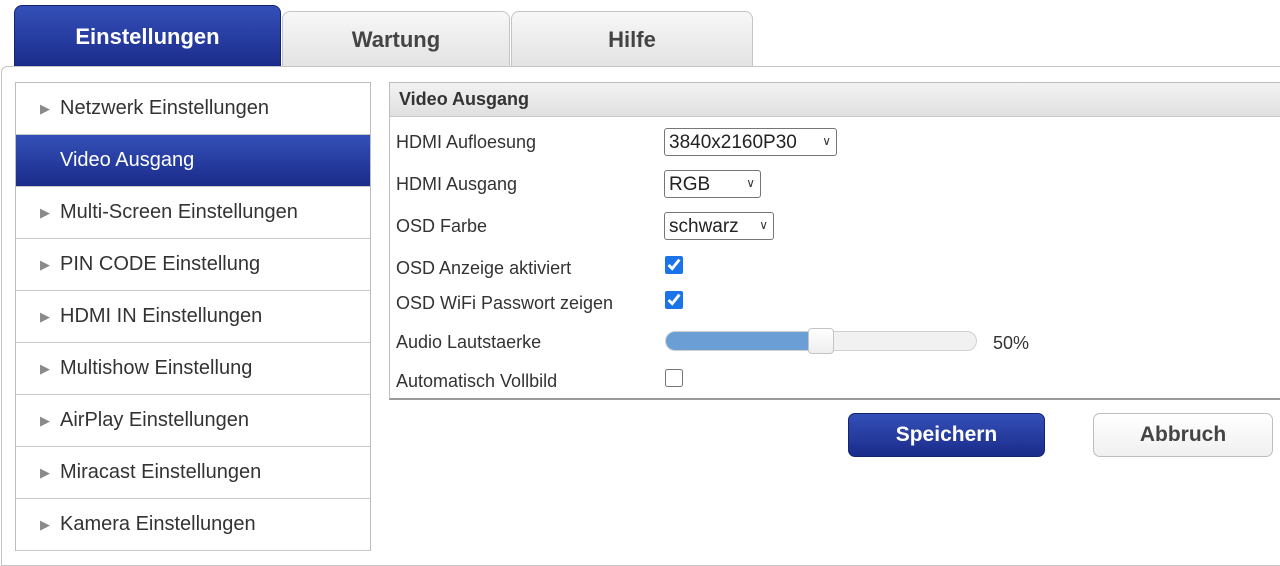  Describe the element at coordinates (946, 435) in the screenshot. I see `save-button: Speichern` at that location.